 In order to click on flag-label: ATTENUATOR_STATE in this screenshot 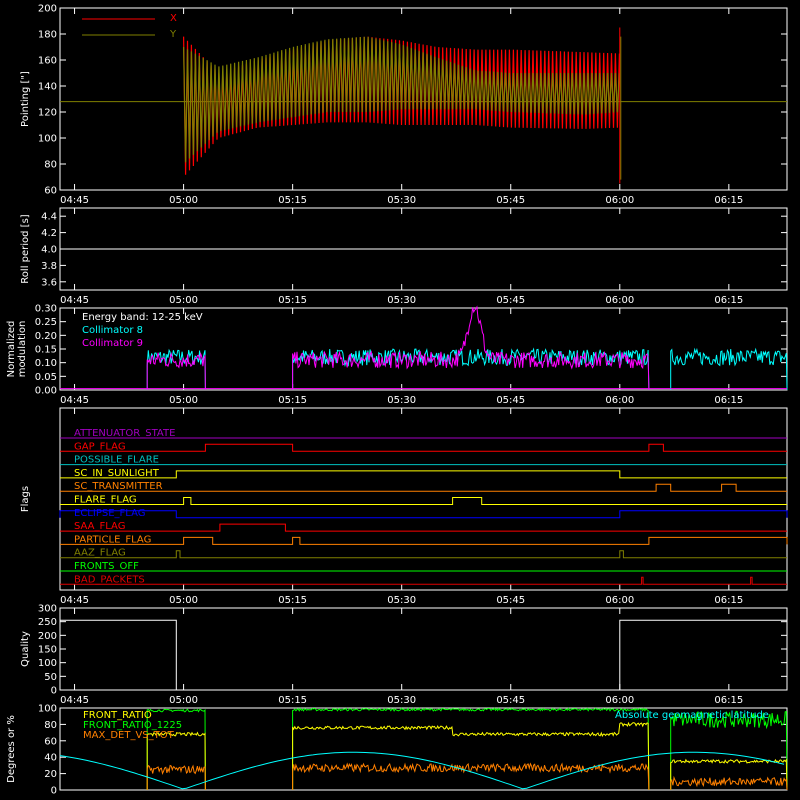, I will do `click(124, 433)`.